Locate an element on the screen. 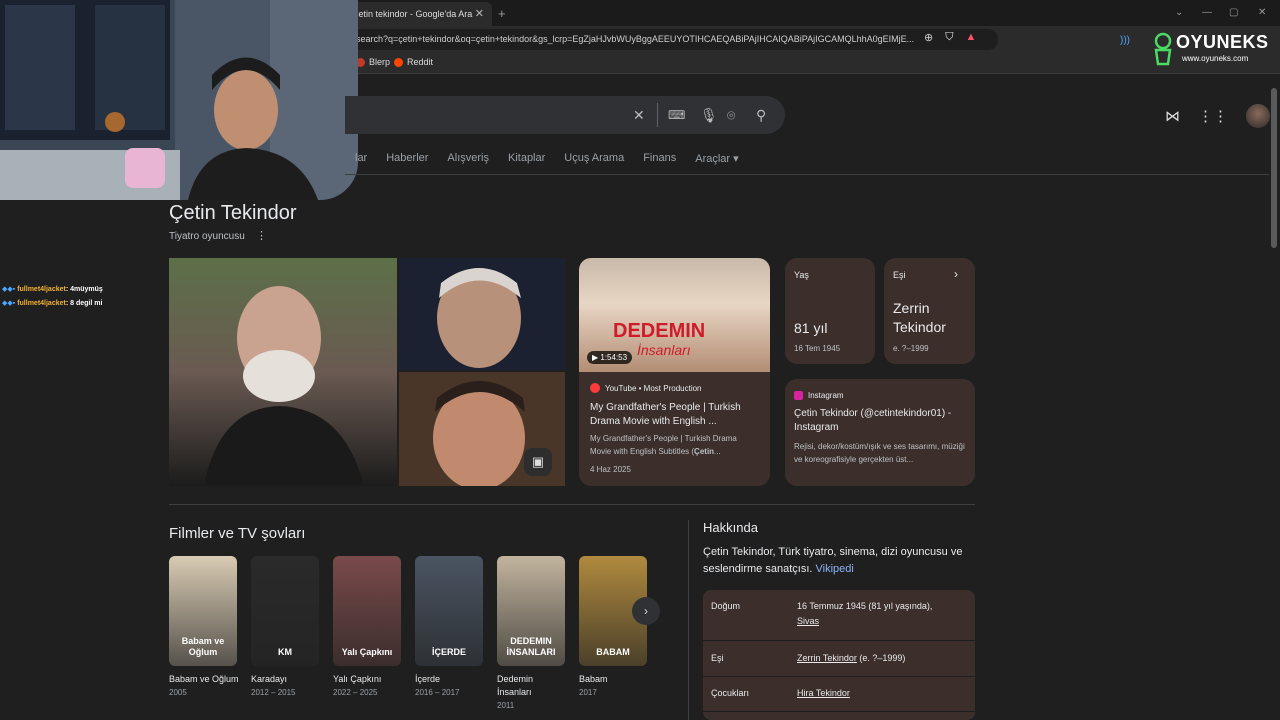 The image size is (1280, 720). poster-text: KM is located at coordinates (285, 652).